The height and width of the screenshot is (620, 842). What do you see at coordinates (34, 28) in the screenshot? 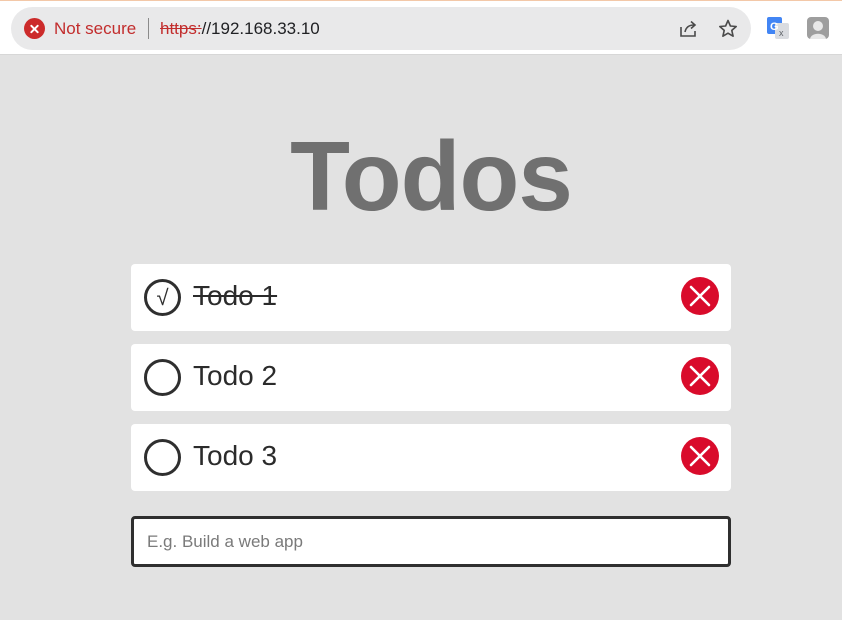
I see `not-secure-icon` at bounding box center [34, 28].